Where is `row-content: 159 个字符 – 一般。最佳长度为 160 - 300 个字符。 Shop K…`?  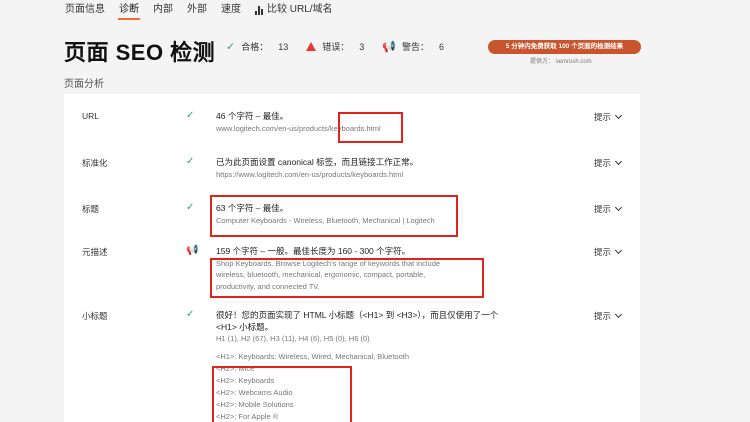
row-content: 159 个字符 – 一般。最佳长度为 160 - 300 个字符。 Shop K… is located at coordinates (341, 269).